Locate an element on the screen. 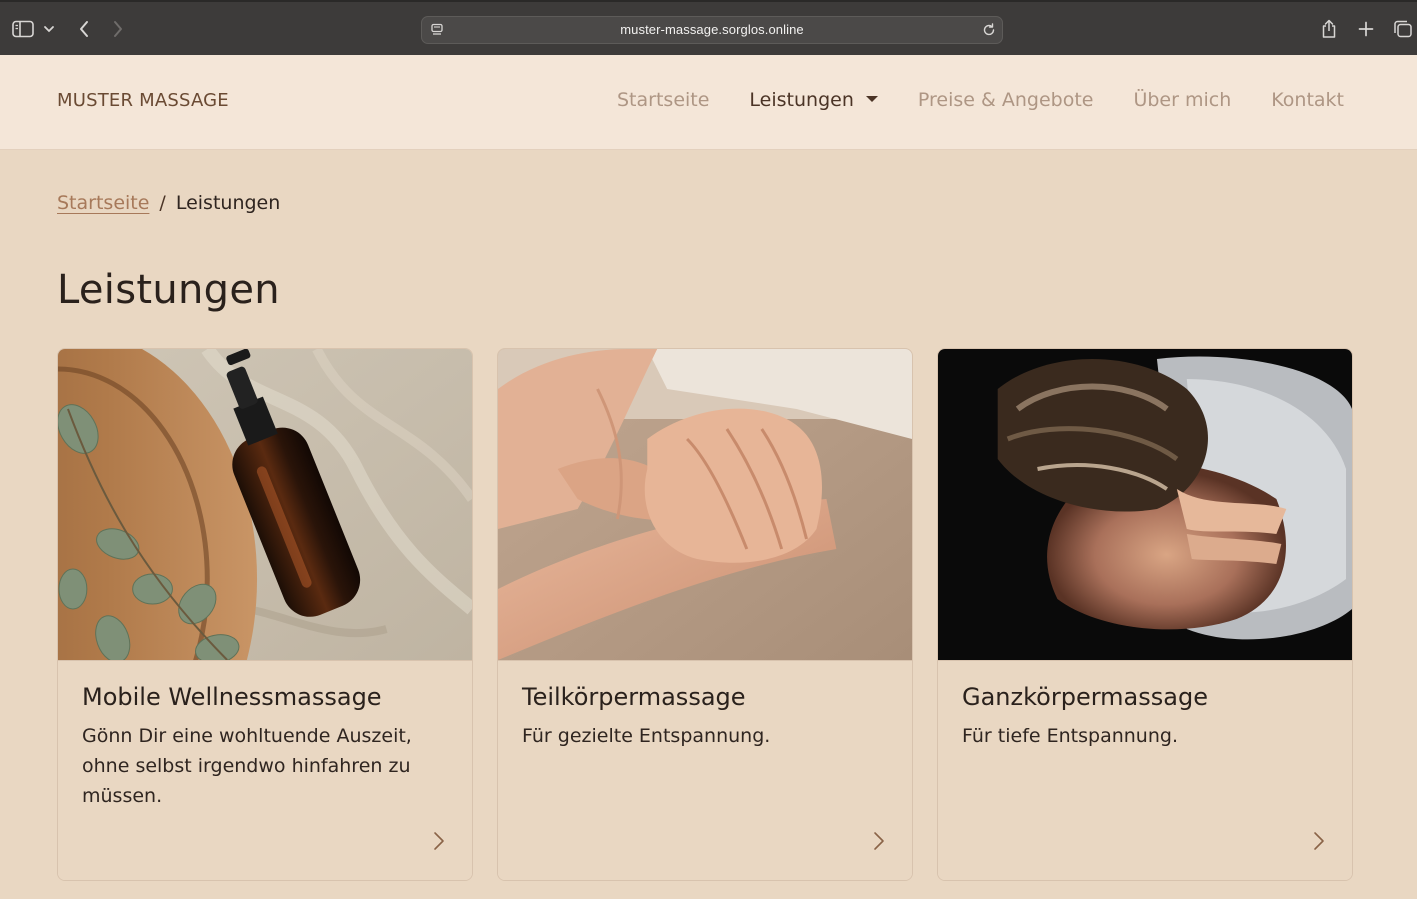 The image size is (1417, 899). card-title: Ganzkörpermassage is located at coordinates (1085, 697).